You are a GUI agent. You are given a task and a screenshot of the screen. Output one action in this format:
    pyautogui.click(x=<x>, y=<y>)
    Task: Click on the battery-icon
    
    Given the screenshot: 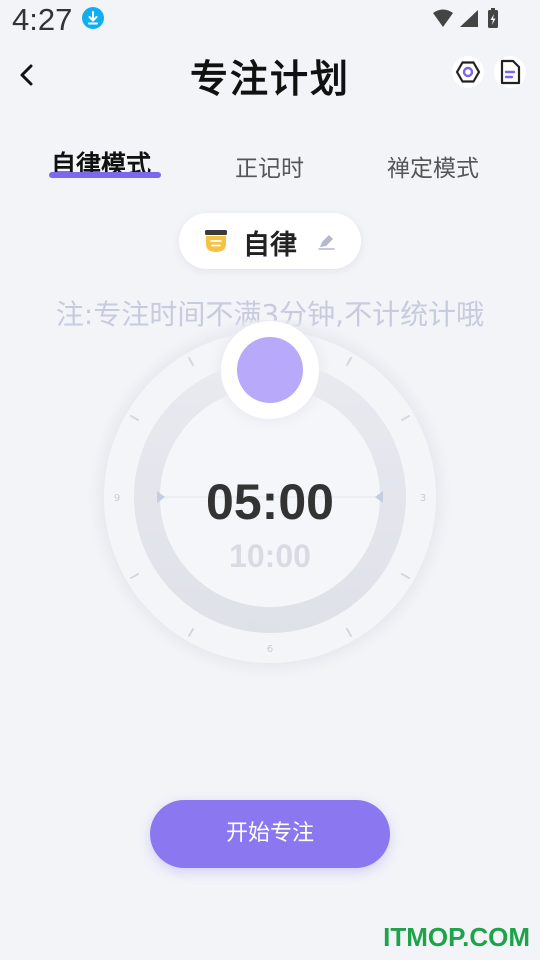 What is the action you would take?
    pyautogui.click(x=493, y=18)
    